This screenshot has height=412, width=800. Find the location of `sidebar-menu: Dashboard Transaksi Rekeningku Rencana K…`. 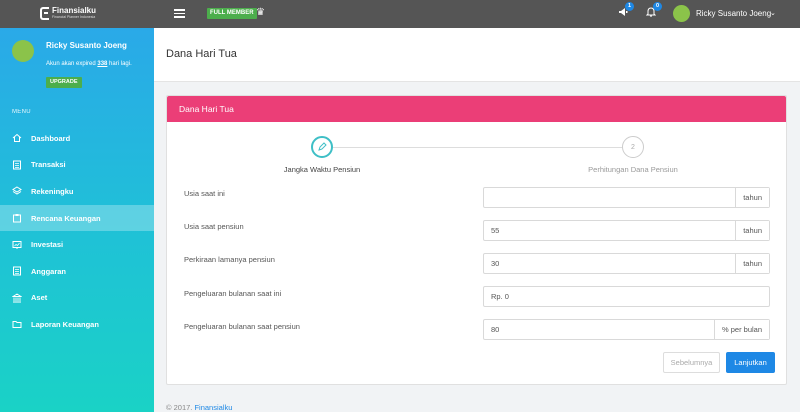

sidebar-menu: Dashboard Transaksi Rekeningku Rencana K… is located at coordinates (77, 231).